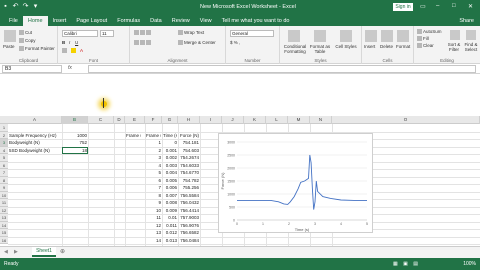 The width and height of the screenshot is (480, 270). What do you see at coordinates (423, 39) in the screenshot?
I see `fill-button: Fill` at bounding box center [423, 39].